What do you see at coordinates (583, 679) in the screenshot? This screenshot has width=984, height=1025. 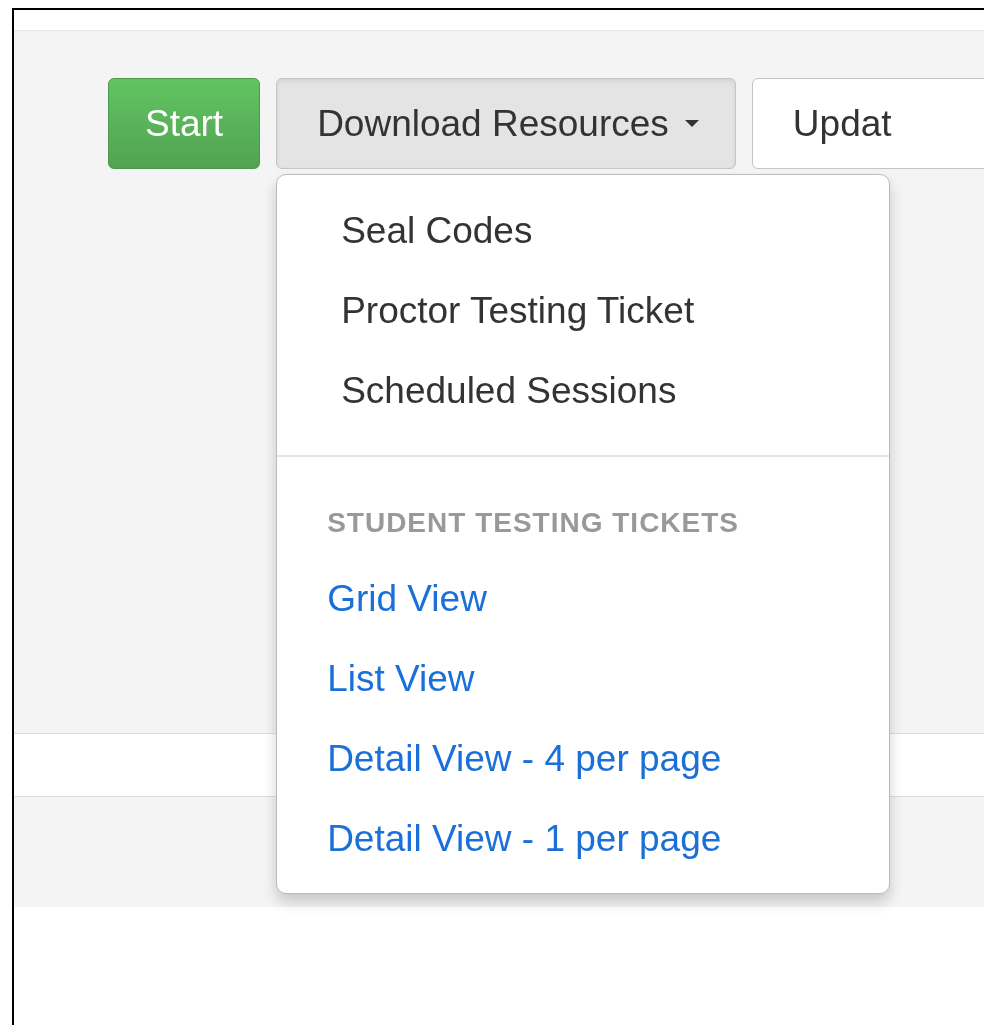 I see `menu-link: List View` at bounding box center [583, 679].